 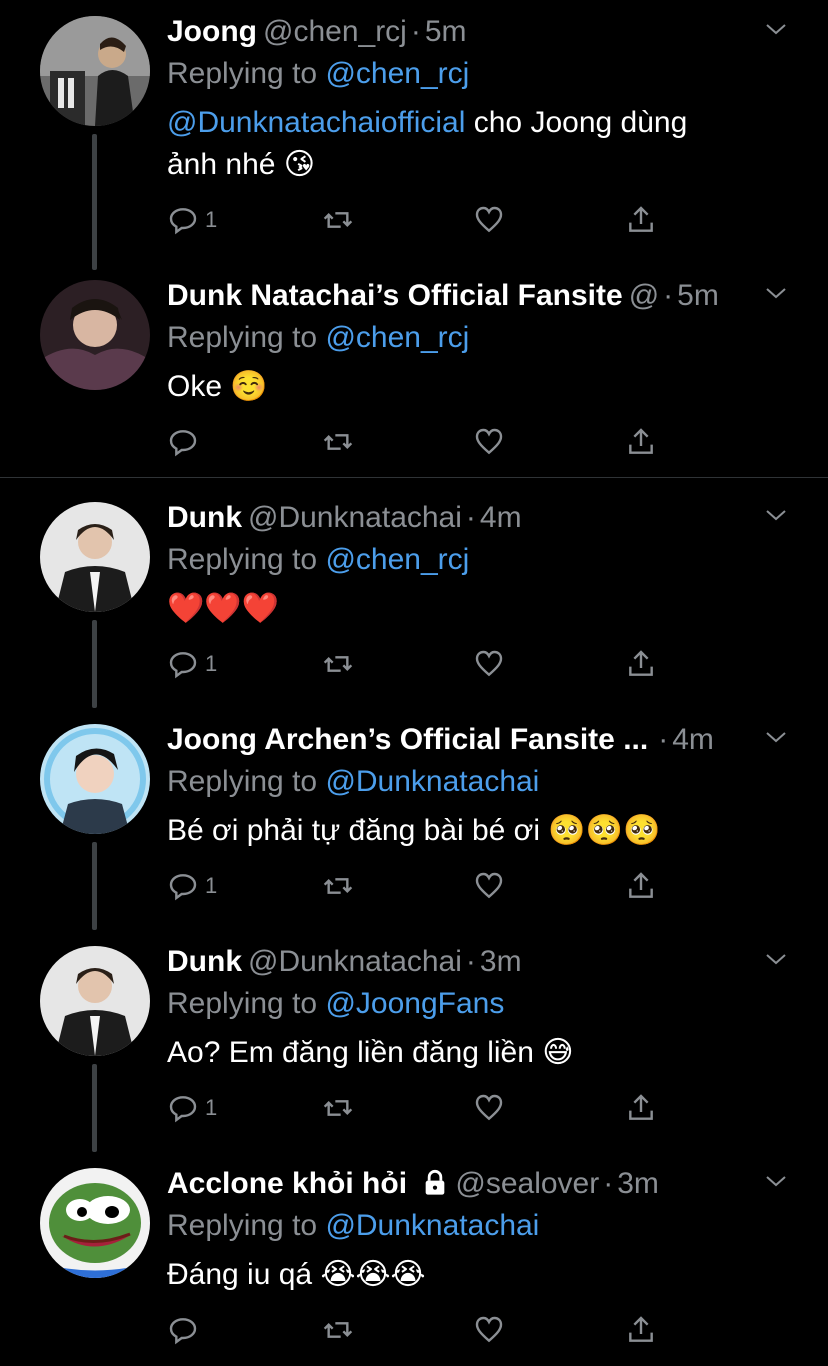 What do you see at coordinates (316, 122) in the screenshot?
I see `mention-link: @Dunknatachaiofficial` at bounding box center [316, 122].